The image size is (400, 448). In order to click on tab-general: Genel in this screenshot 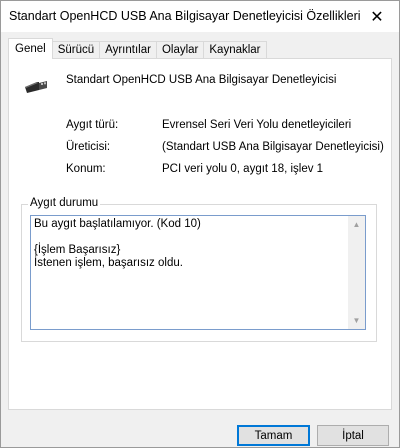, I will do `click(30, 48)`.